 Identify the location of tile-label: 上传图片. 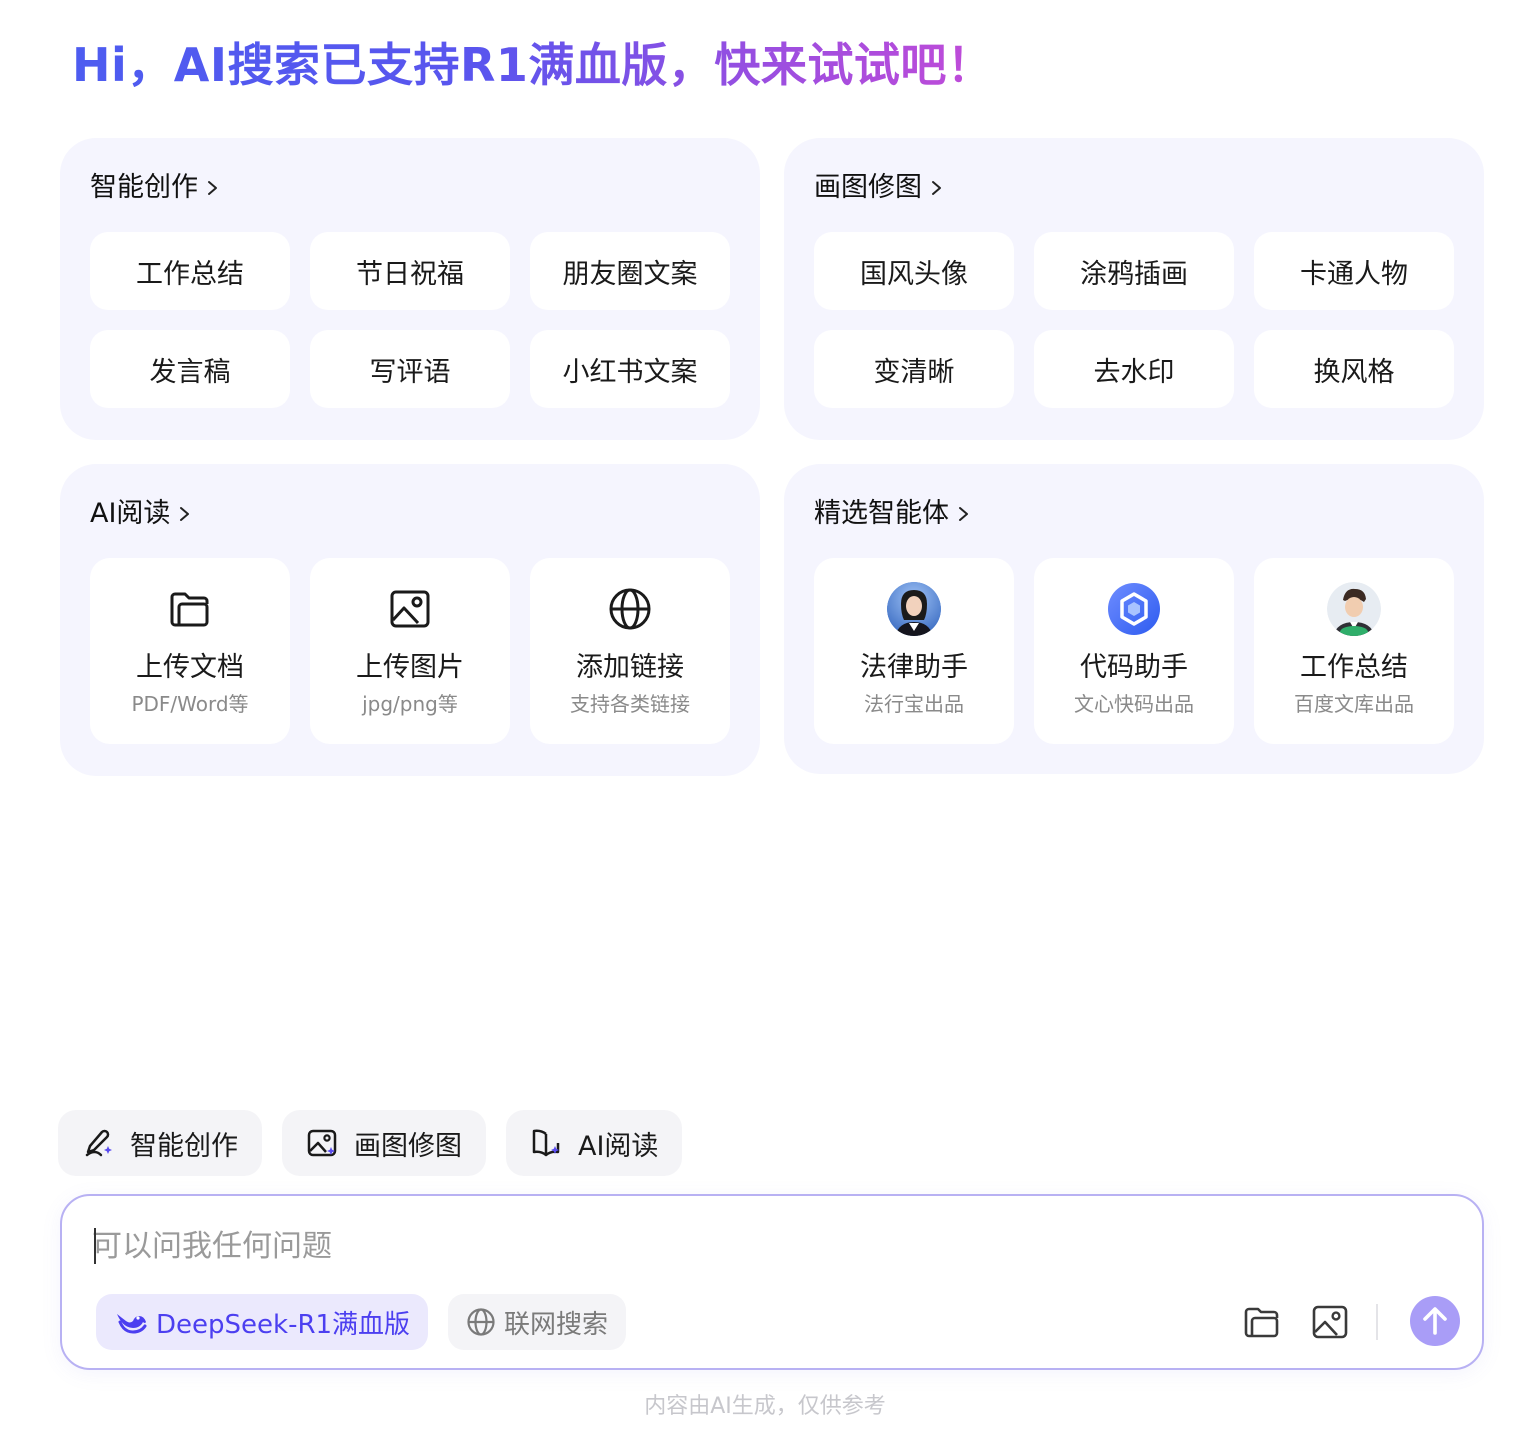
(410, 667).